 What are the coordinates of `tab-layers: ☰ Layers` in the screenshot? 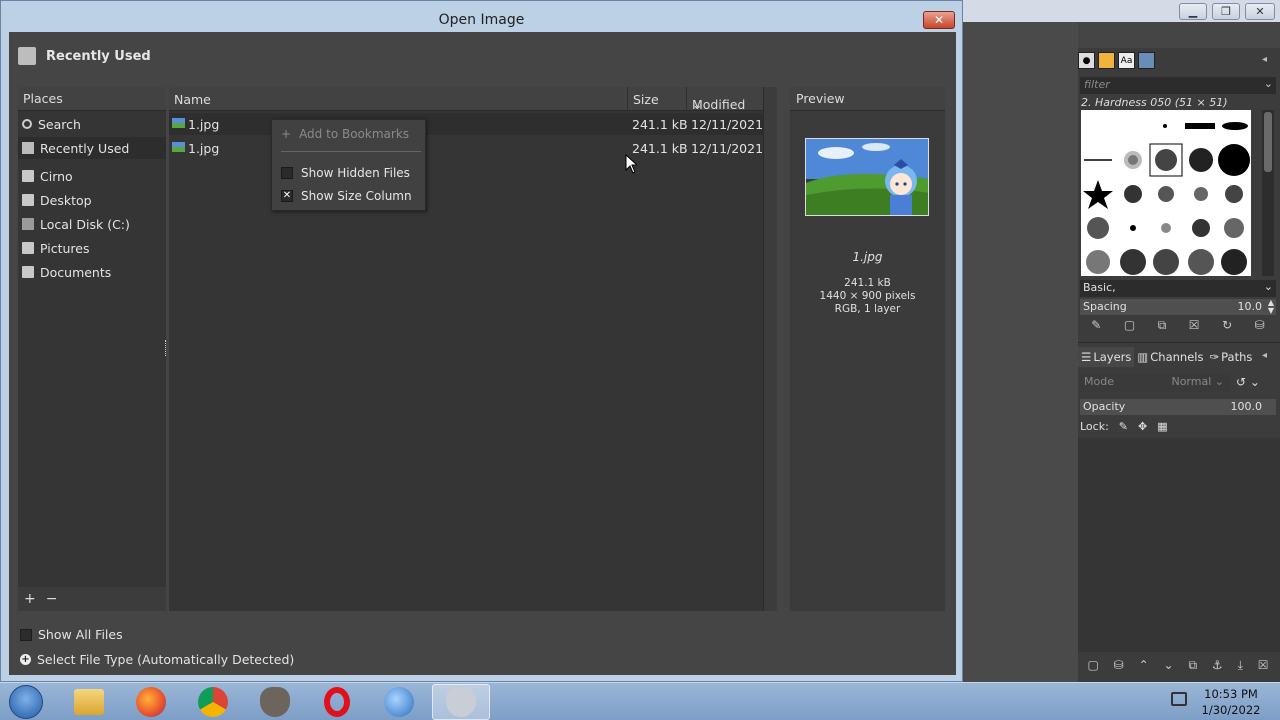 It's located at (1106, 357).